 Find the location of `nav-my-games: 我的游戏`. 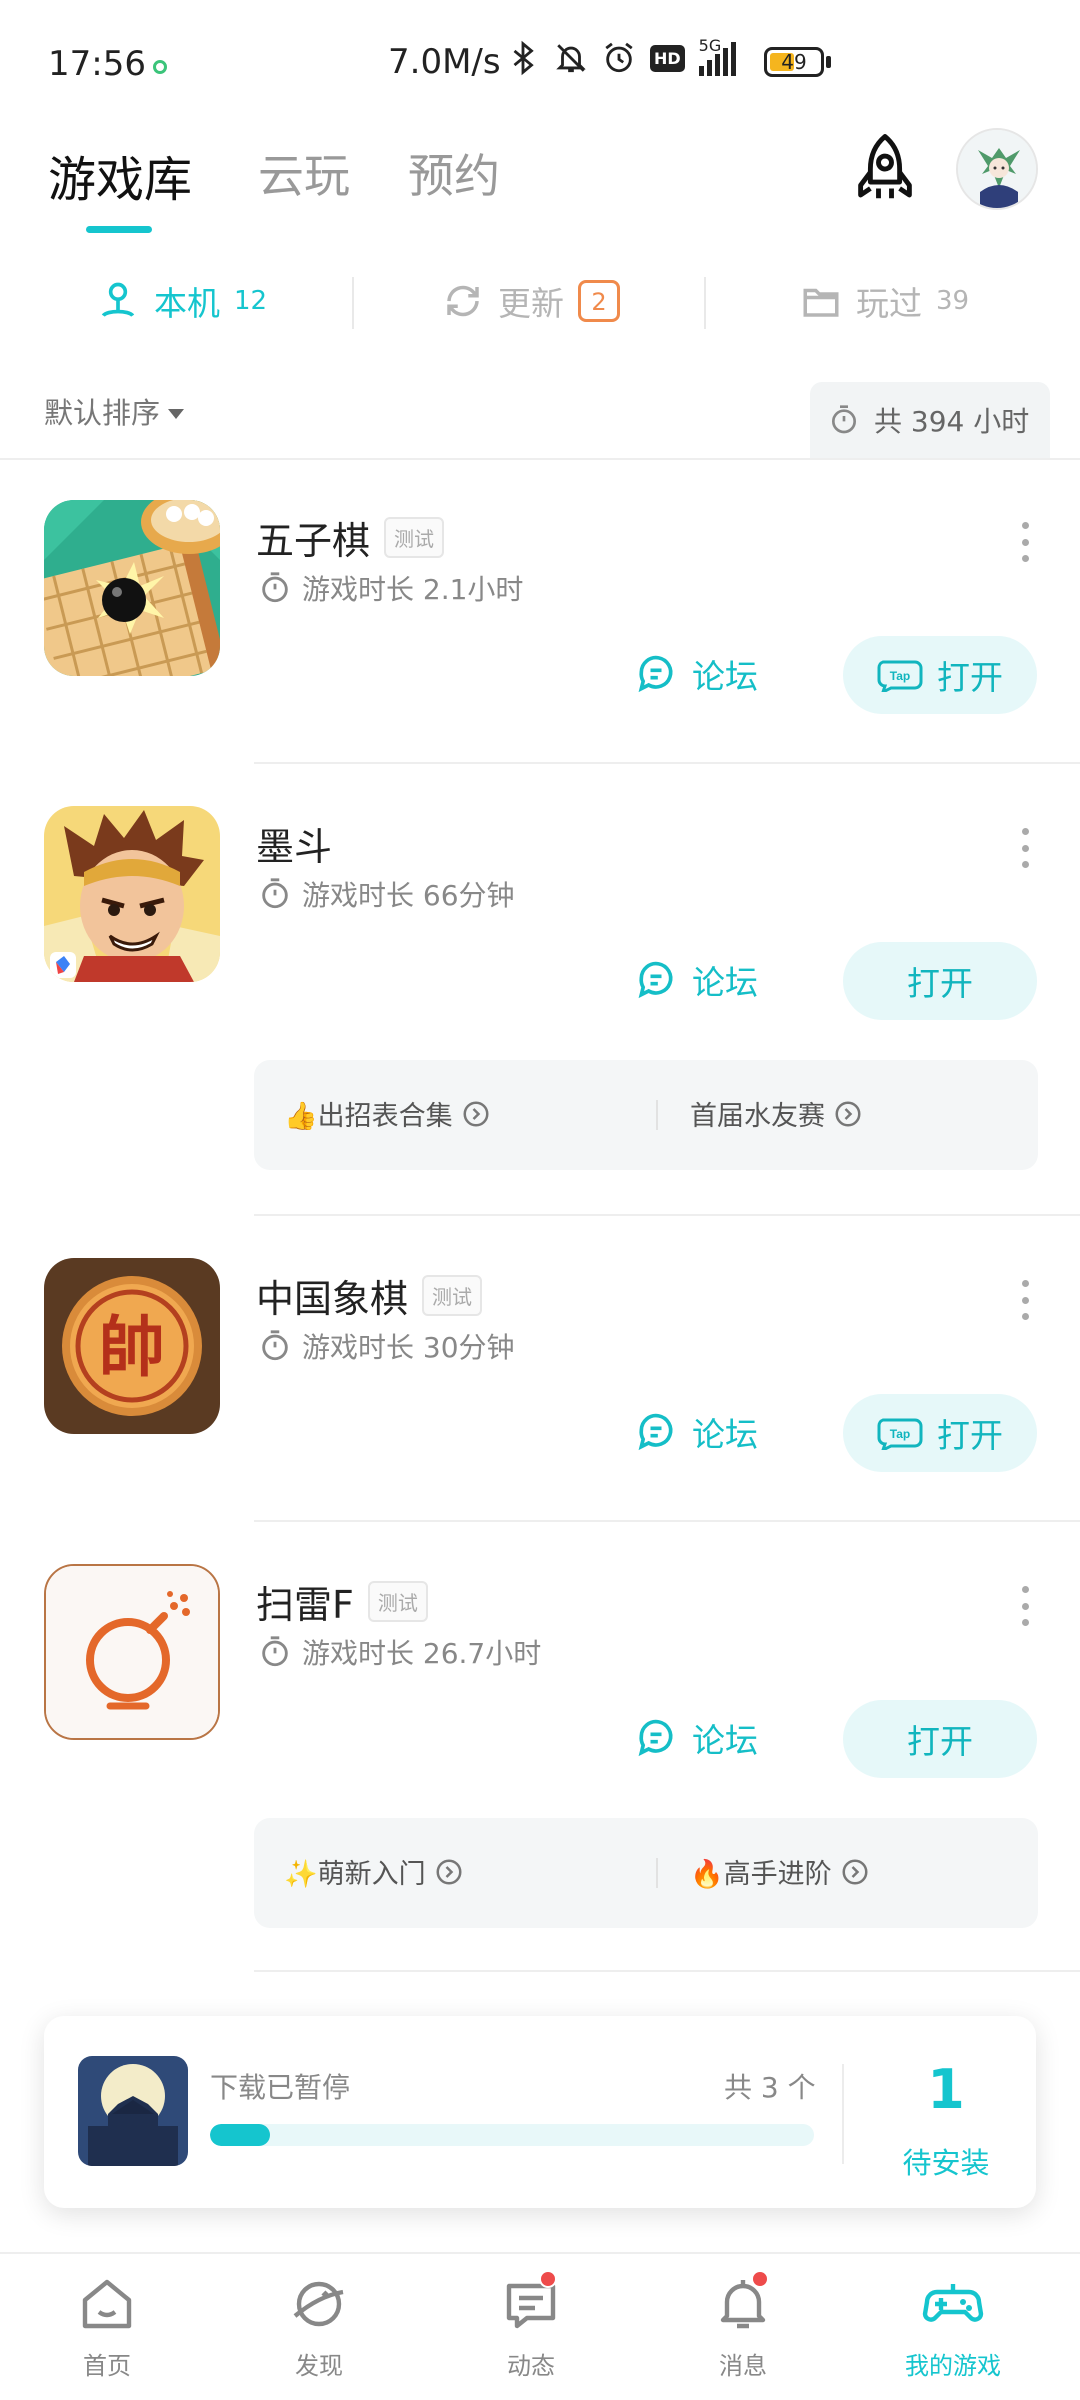

nav-my-games: 我的游戏 is located at coordinates (953, 2326).